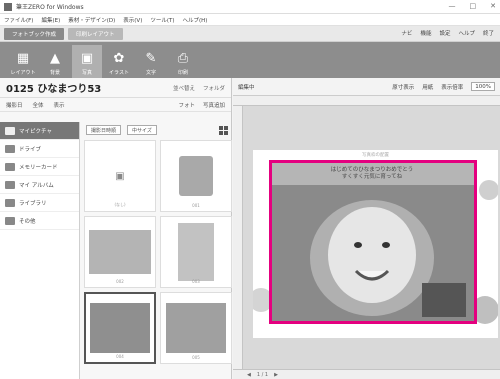 This screenshot has height=379, width=500. Describe the element at coordinates (35, 131) in the screenshot. I see `source-label: マイピクチャ` at that location.